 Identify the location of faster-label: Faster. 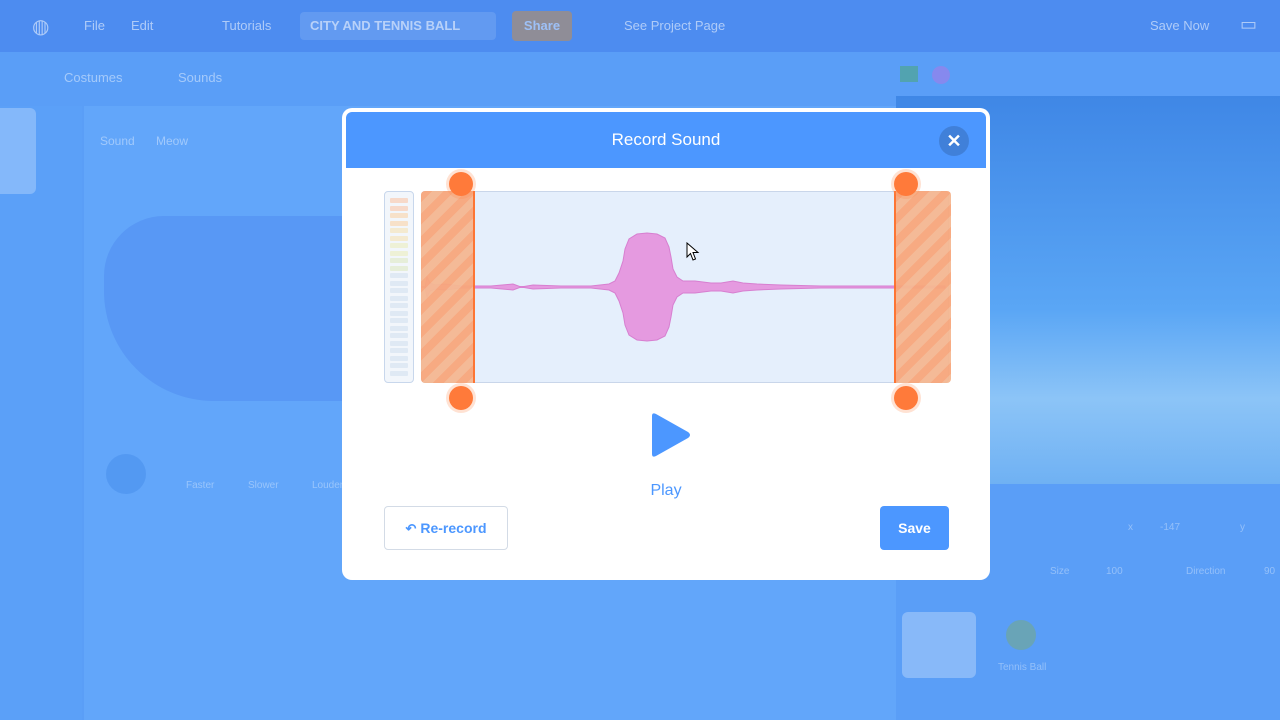
(200, 485).